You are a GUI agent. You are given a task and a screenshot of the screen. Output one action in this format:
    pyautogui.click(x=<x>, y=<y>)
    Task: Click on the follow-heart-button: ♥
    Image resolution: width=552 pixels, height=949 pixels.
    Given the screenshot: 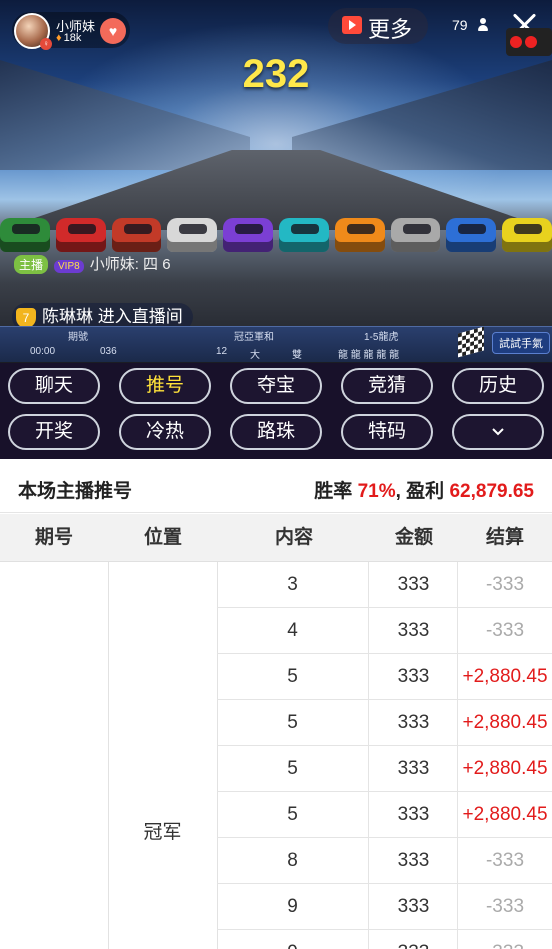 What is the action you would take?
    pyautogui.click(x=113, y=31)
    